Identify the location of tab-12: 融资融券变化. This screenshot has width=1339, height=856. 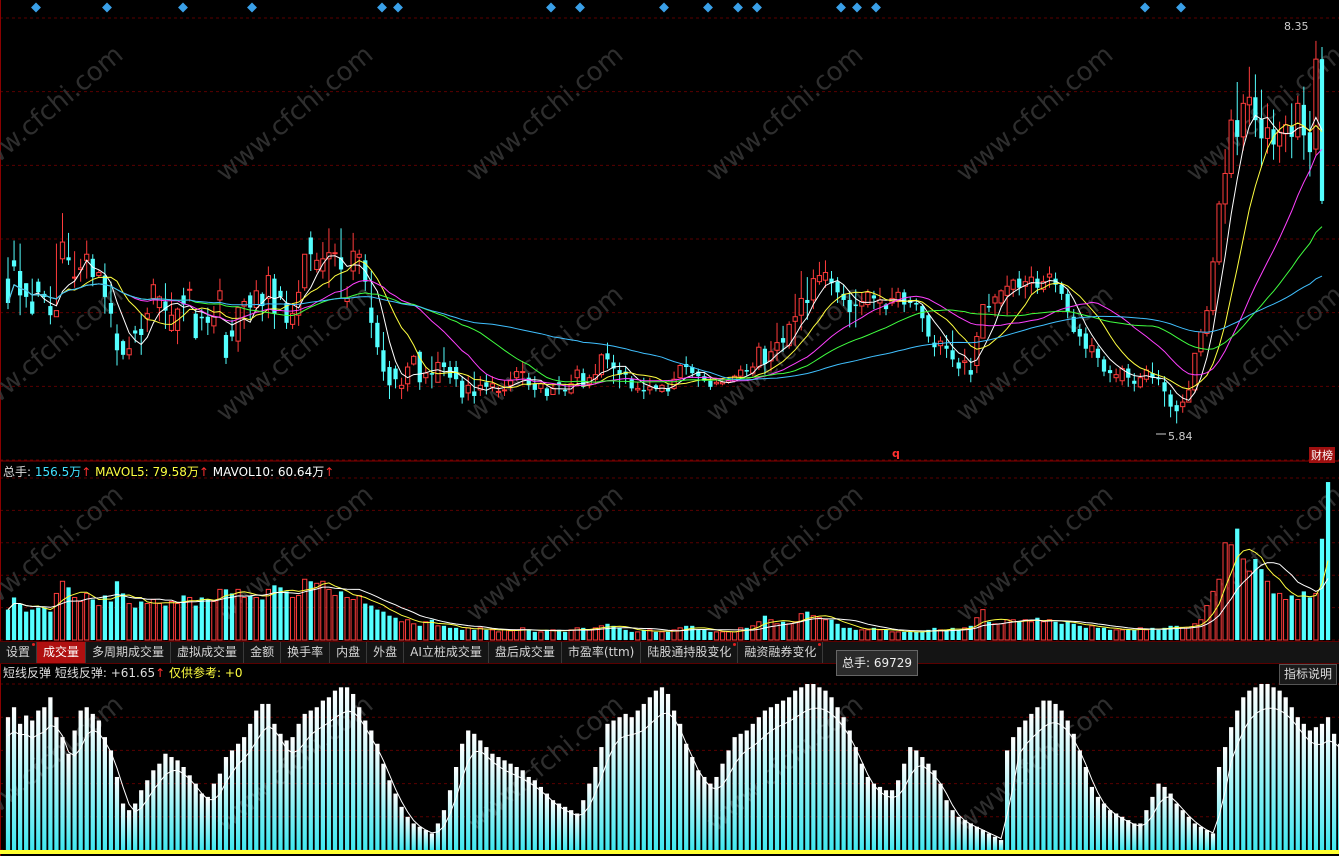
(781, 652).